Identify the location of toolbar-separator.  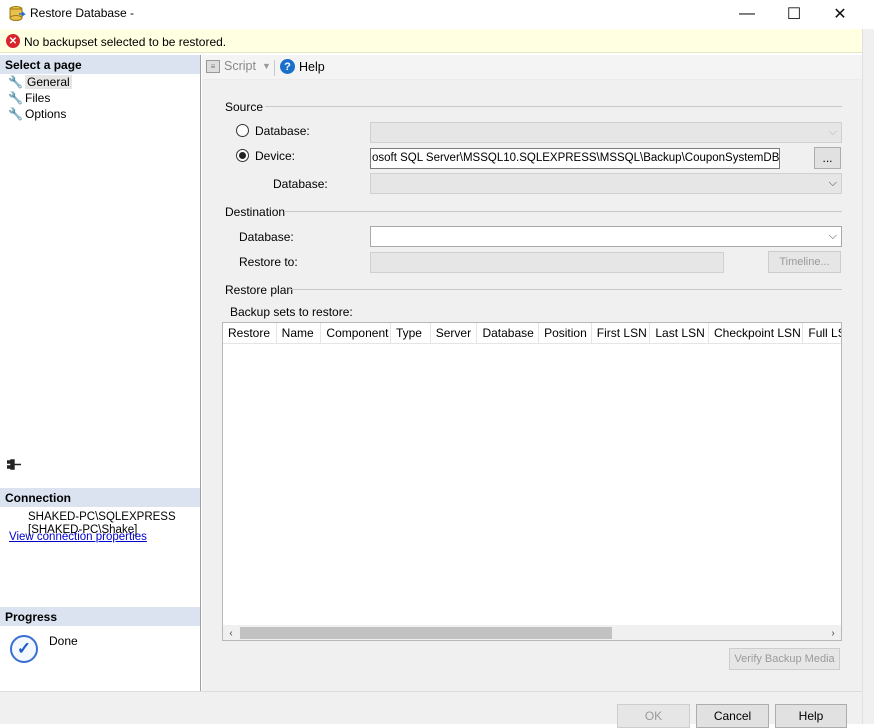
(274, 68).